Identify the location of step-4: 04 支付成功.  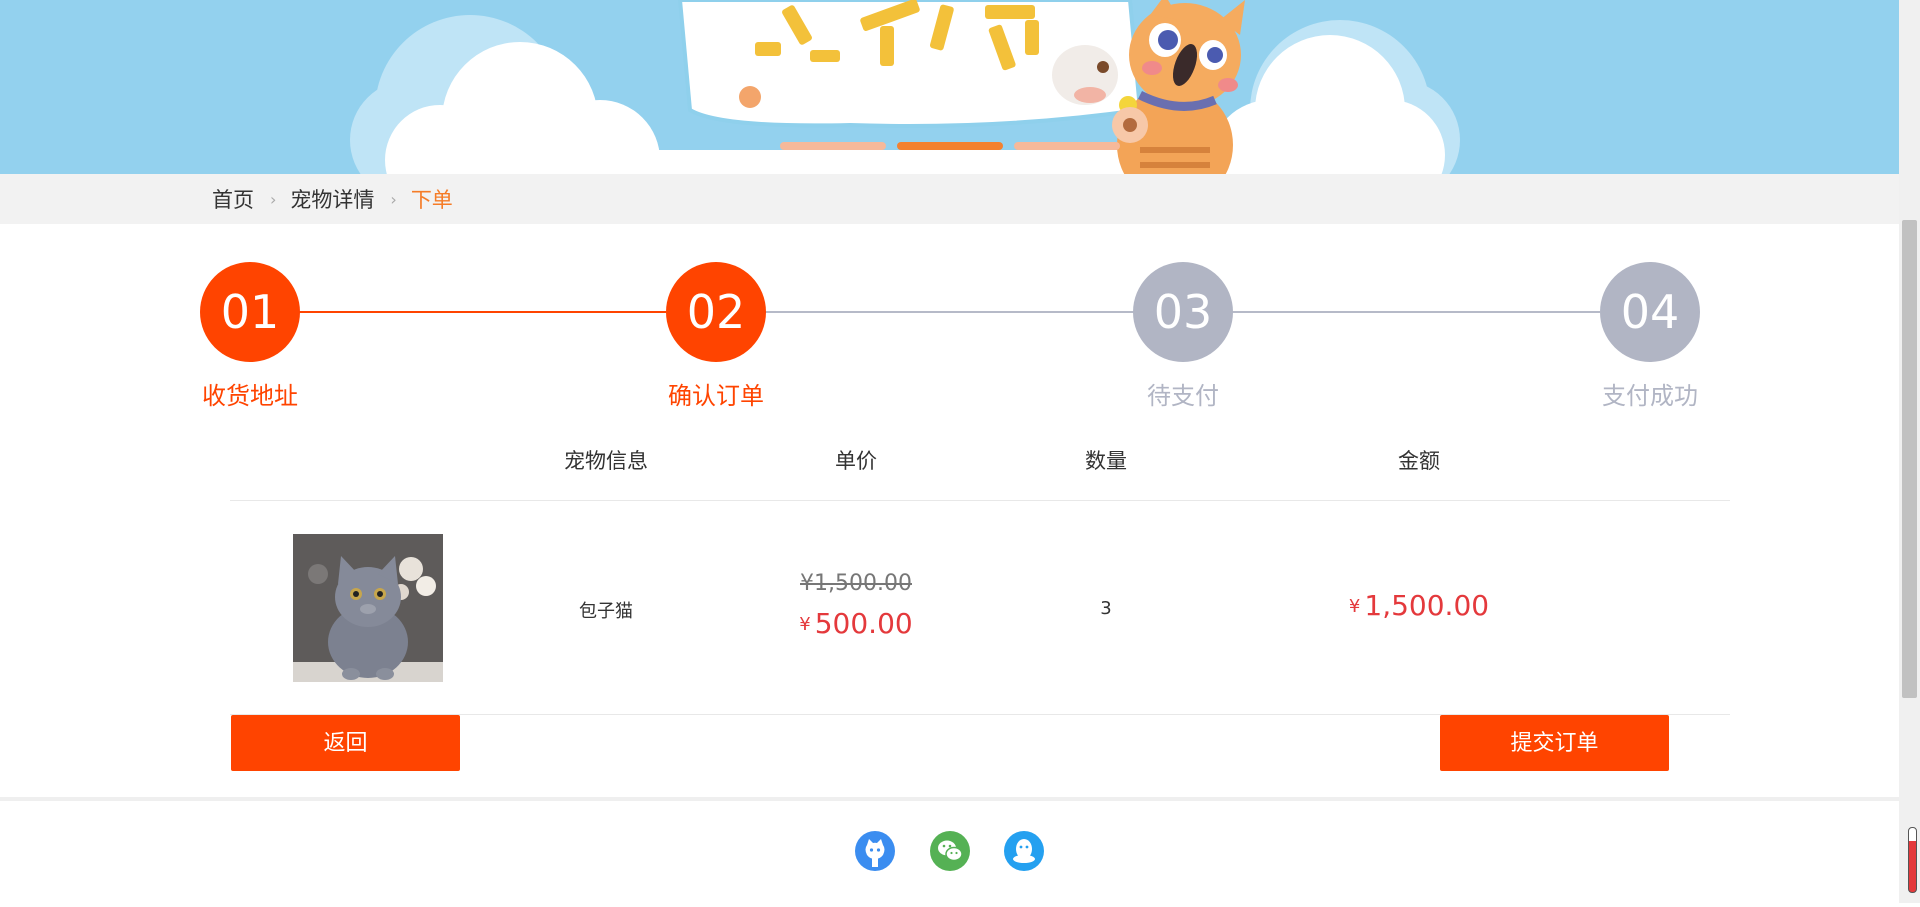
(1650, 336).